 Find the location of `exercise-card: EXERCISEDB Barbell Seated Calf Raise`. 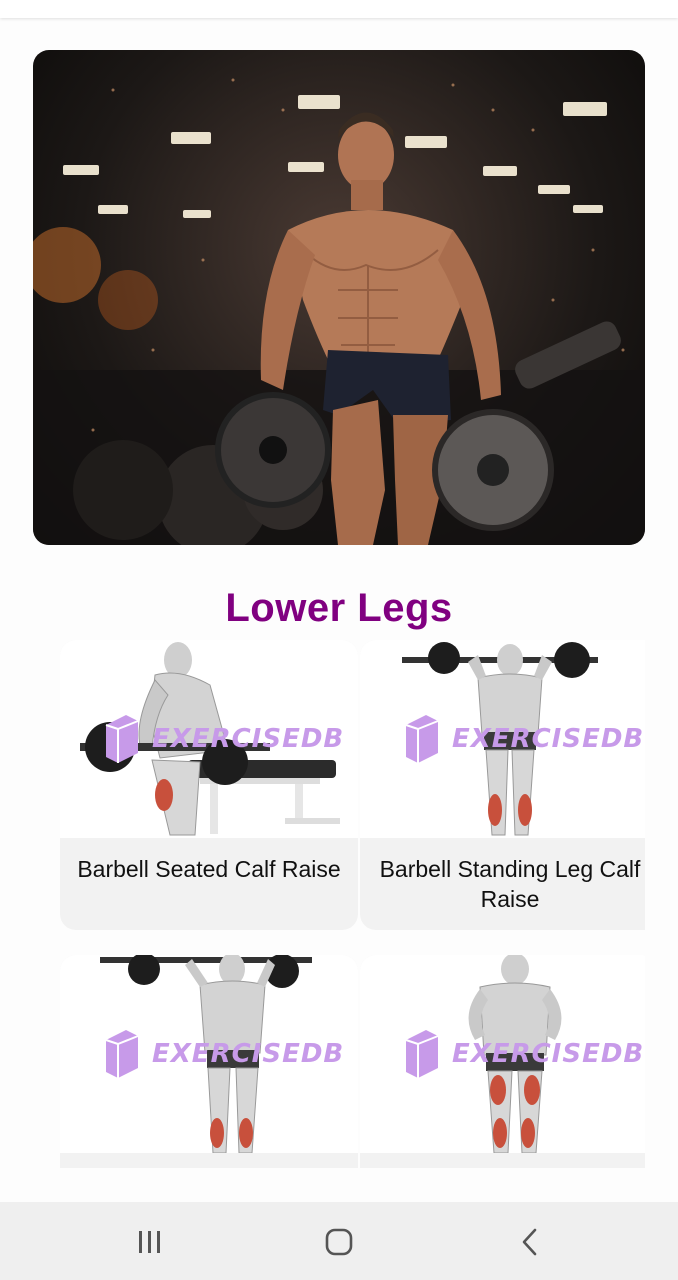

exercise-card: EXERCISEDB Barbell Seated Calf Raise is located at coordinates (209, 785).